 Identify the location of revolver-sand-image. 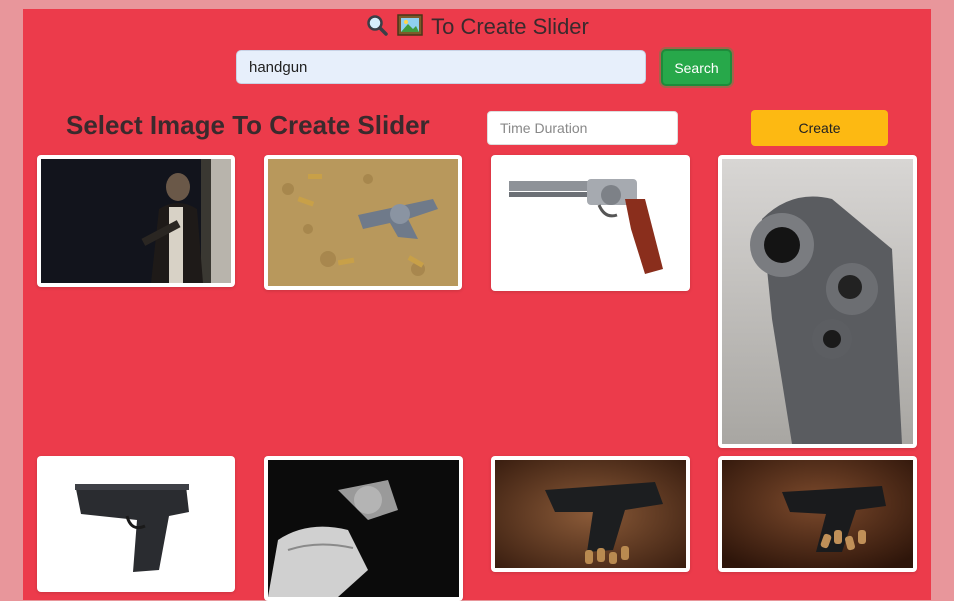
(363, 222).